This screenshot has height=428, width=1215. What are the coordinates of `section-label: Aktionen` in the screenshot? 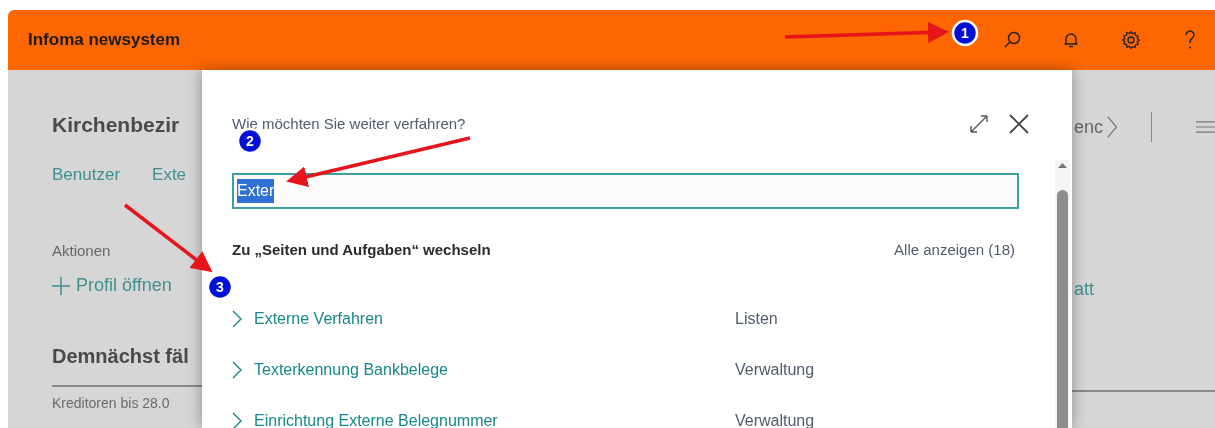 It's located at (82, 250).